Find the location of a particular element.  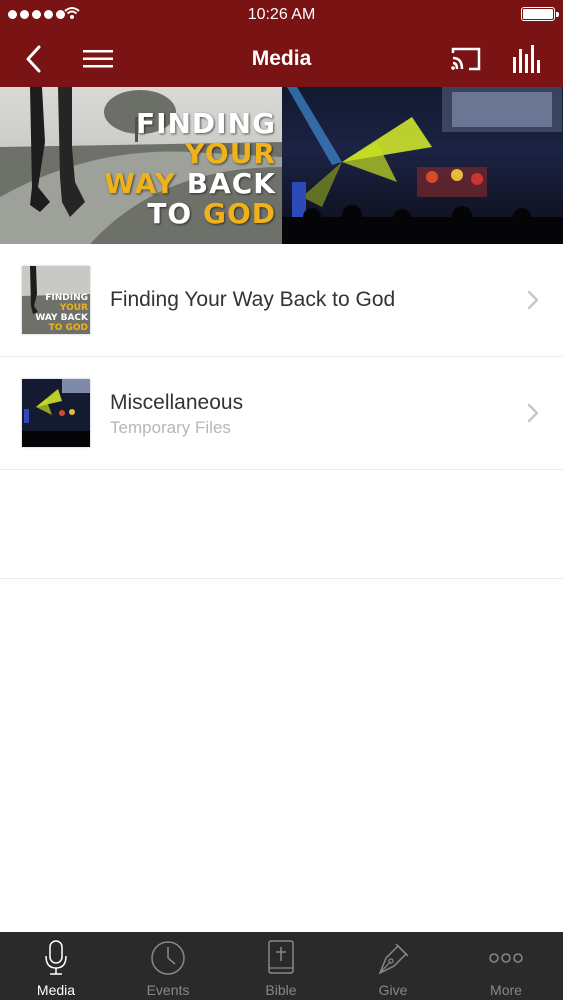

audio-button is located at coordinates (526, 58).